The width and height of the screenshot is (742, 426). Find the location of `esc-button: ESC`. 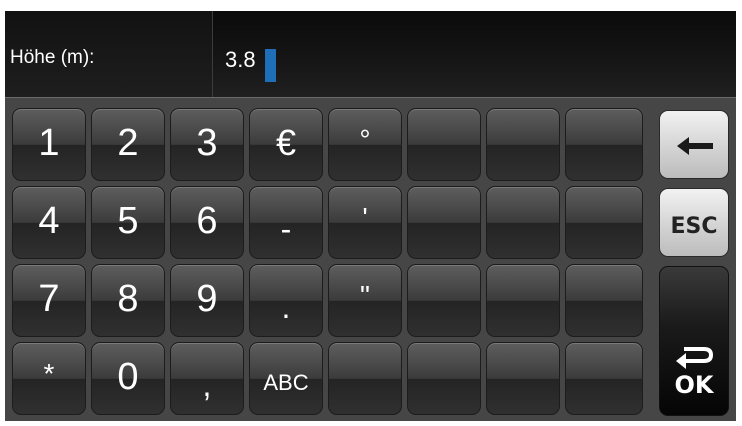

esc-button: ESC is located at coordinates (694, 222).